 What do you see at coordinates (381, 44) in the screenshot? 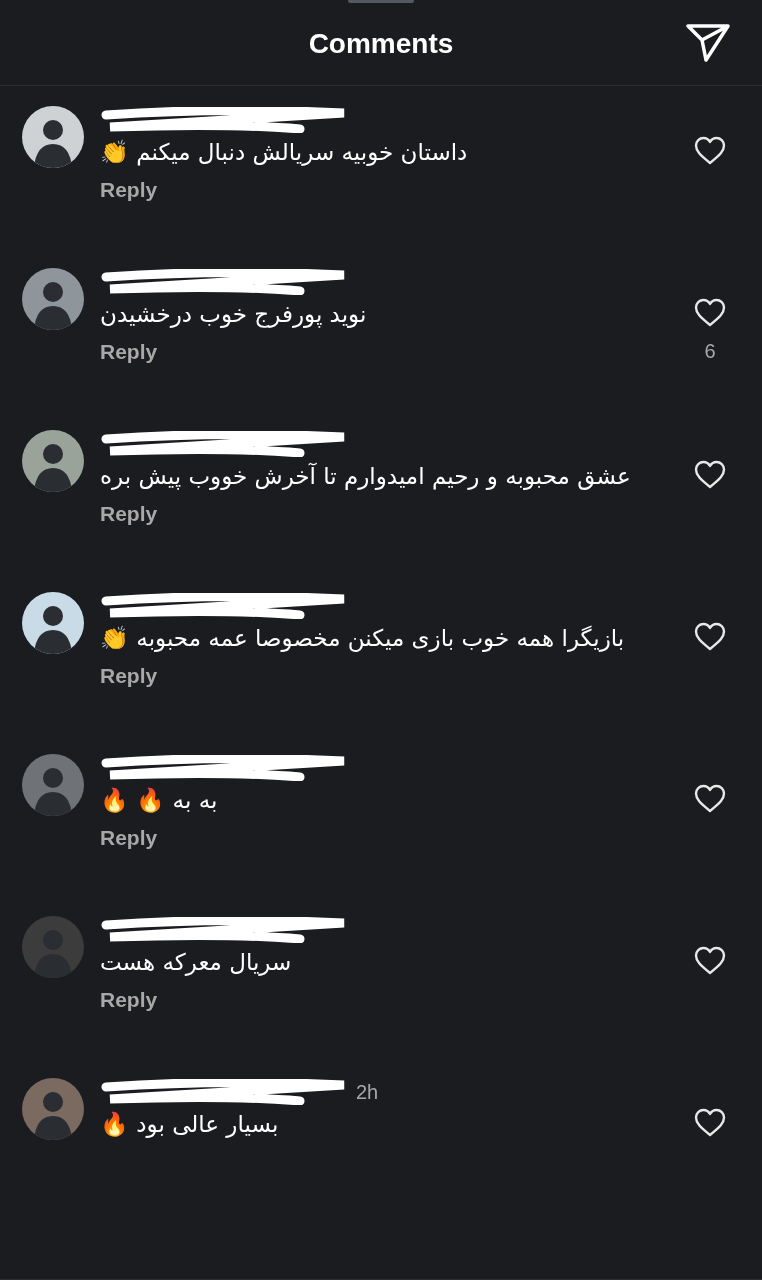
I see `header-title: Comments` at bounding box center [381, 44].